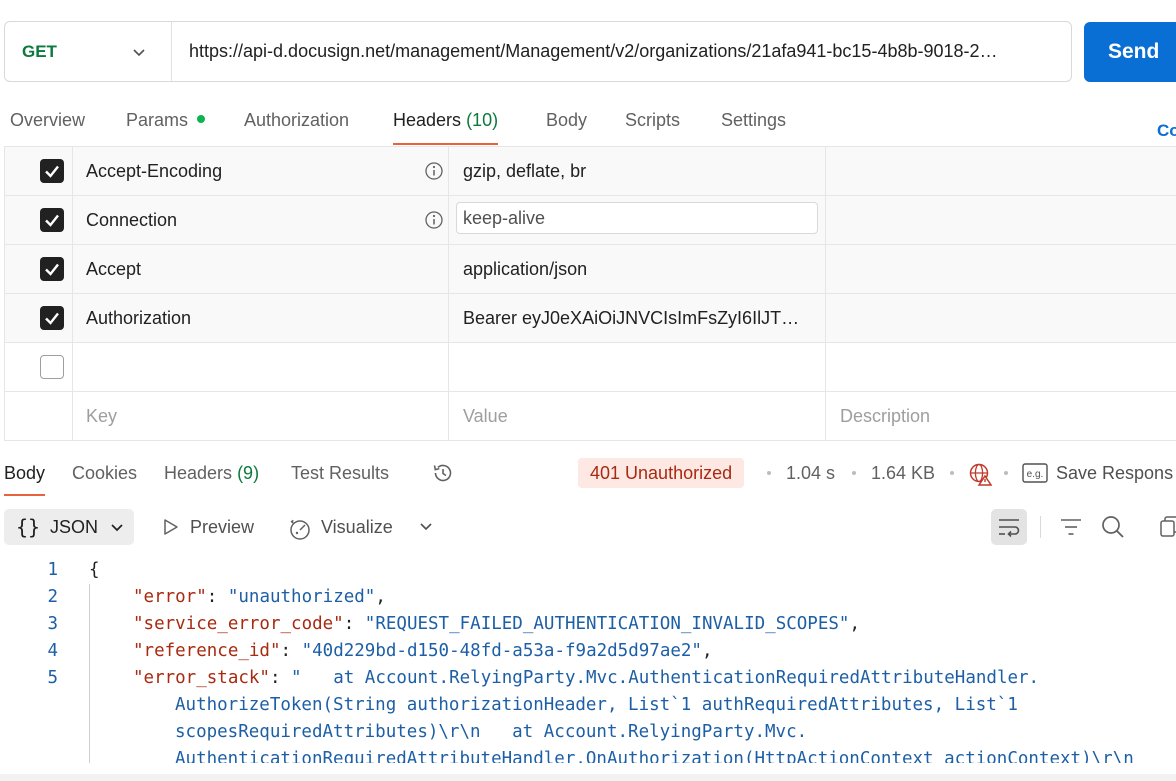  What do you see at coordinates (222, 527) in the screenshot?
I see `preview-label: Preview` at bounding box center [222, 527].